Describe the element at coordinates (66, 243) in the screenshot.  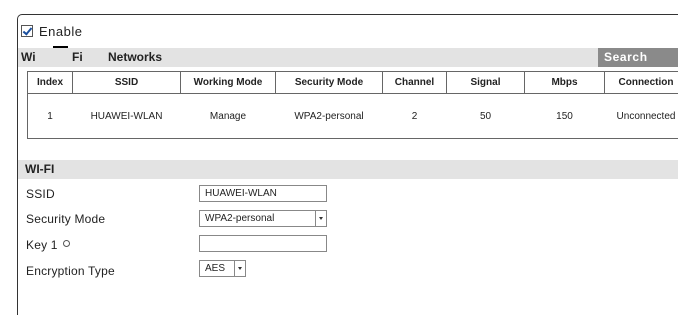
I see `info-icon` at that location.